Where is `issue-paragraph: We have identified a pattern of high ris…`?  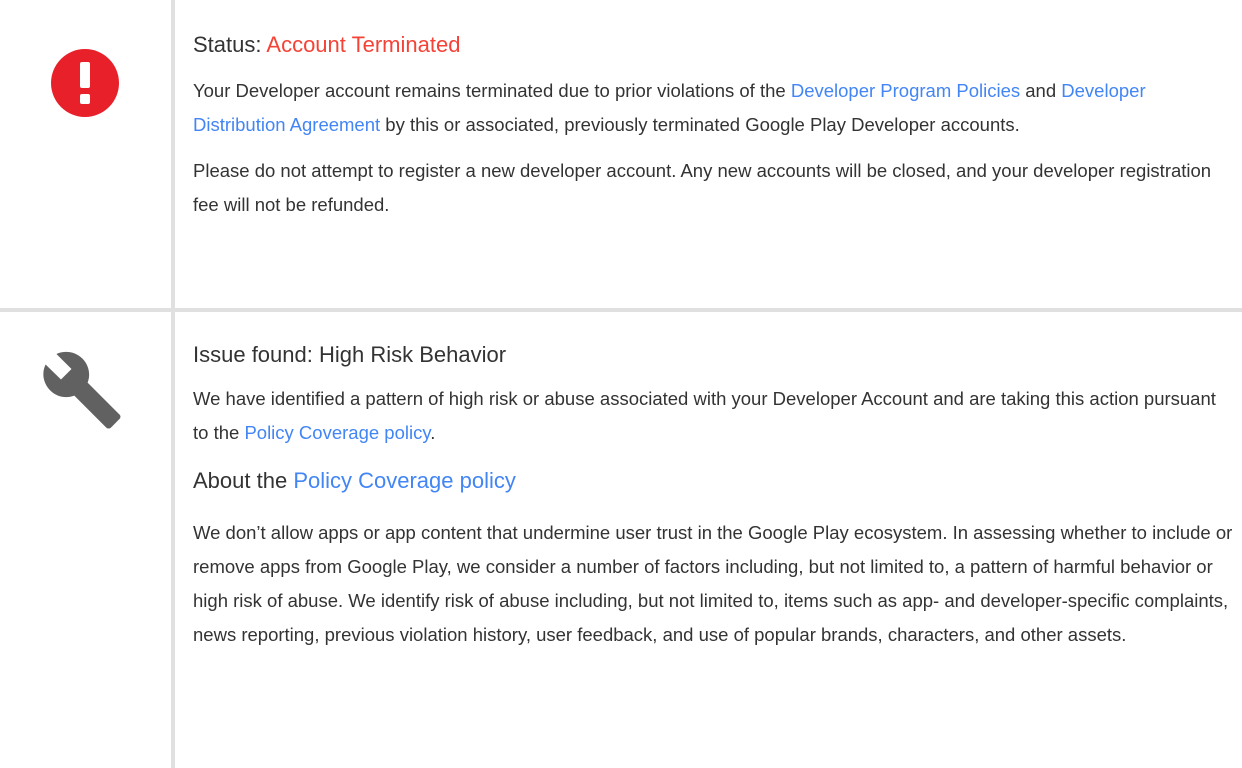 issue-paragraph: We have identified a pattern of high ris… is located at coordinates (713, 416).